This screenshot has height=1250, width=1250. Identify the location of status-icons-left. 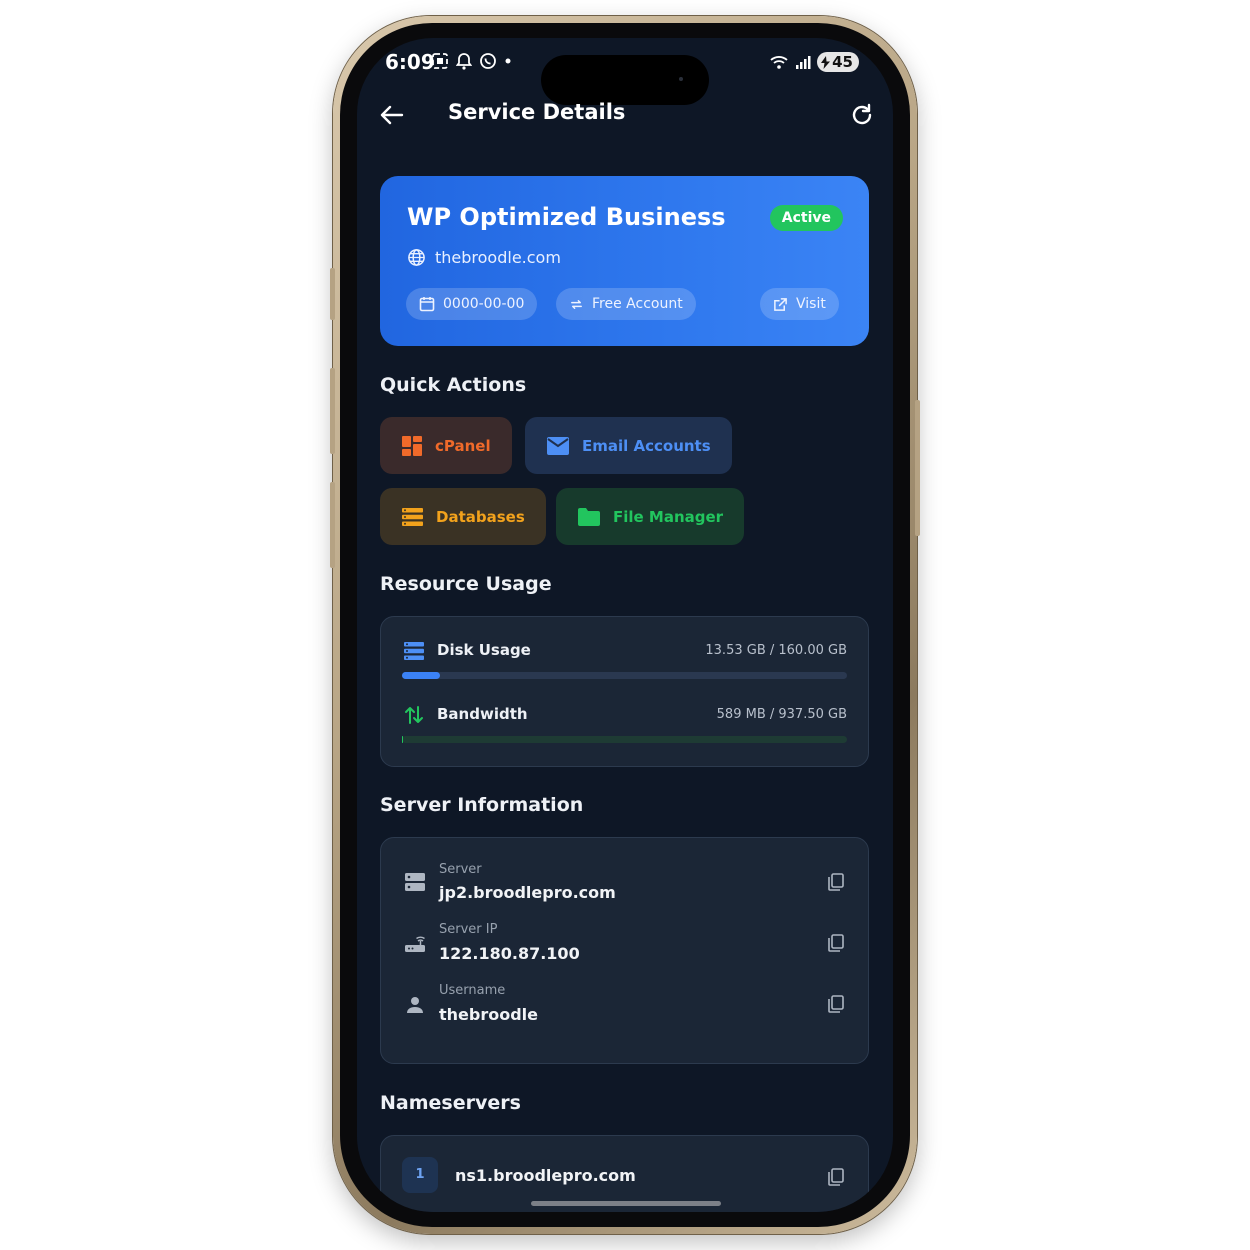
(471, 61).